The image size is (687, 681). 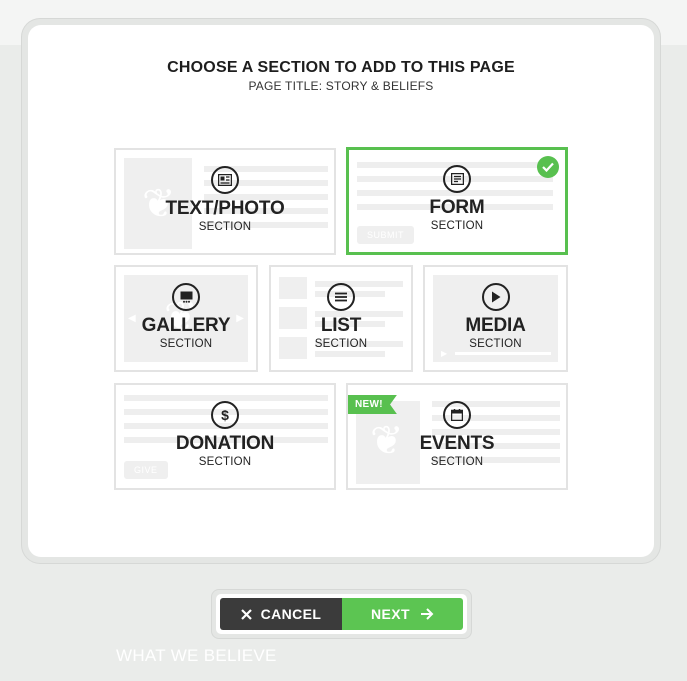 What do you see at coordinates (186, 297) in the screenshot?
I see `gallery-icon` at bounding box center [186, 297].